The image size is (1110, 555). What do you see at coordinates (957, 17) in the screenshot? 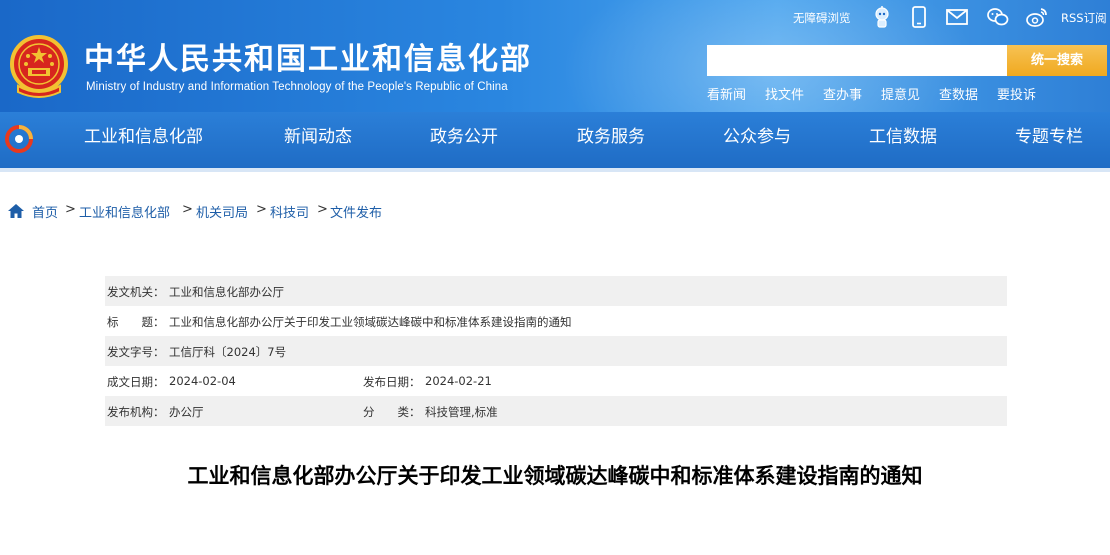
I see `mail-icon` at bounding box center [957, 17].